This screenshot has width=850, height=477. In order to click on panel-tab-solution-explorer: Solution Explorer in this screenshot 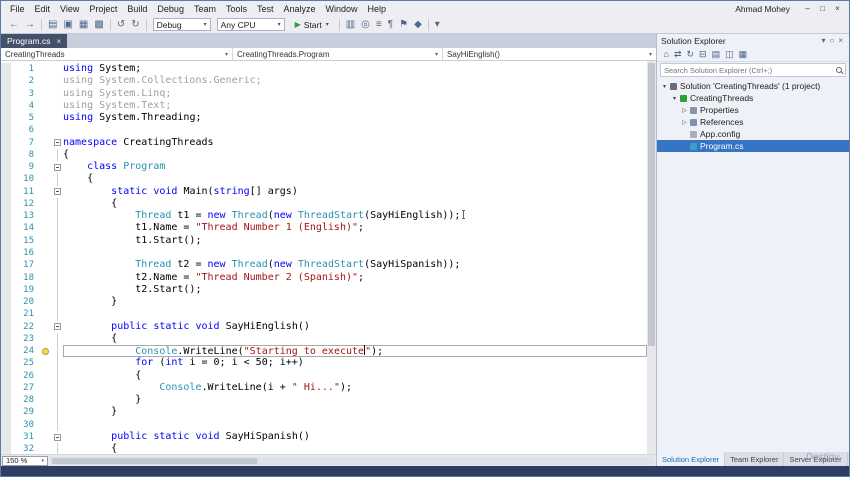, I will do `click(691, 459)`.